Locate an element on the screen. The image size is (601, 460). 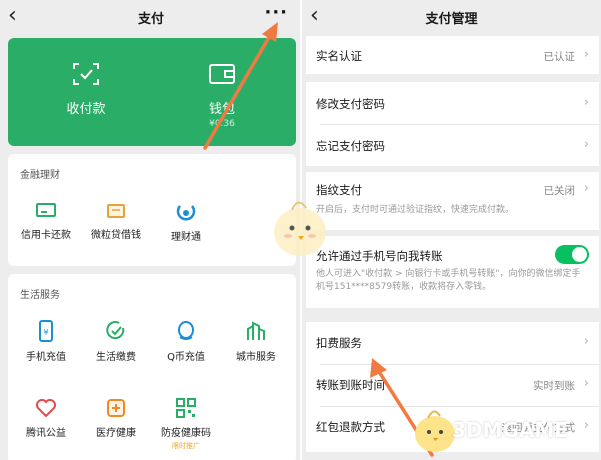
annotation-arrow-left is located at coordinates (238, 90).